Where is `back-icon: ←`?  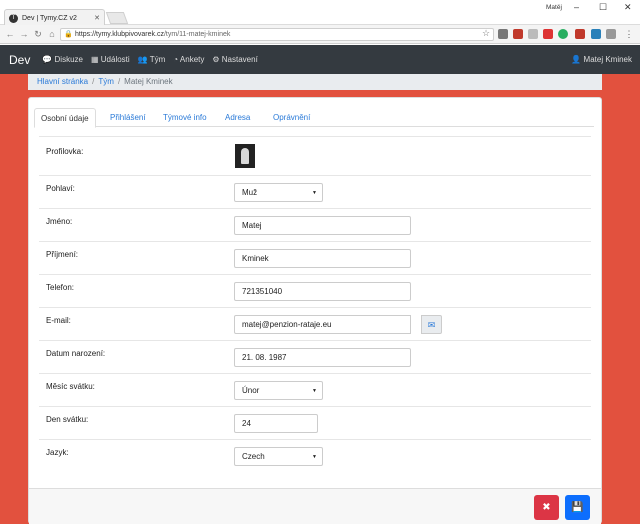 back-icon: ← is located at coordinates (10, 34).